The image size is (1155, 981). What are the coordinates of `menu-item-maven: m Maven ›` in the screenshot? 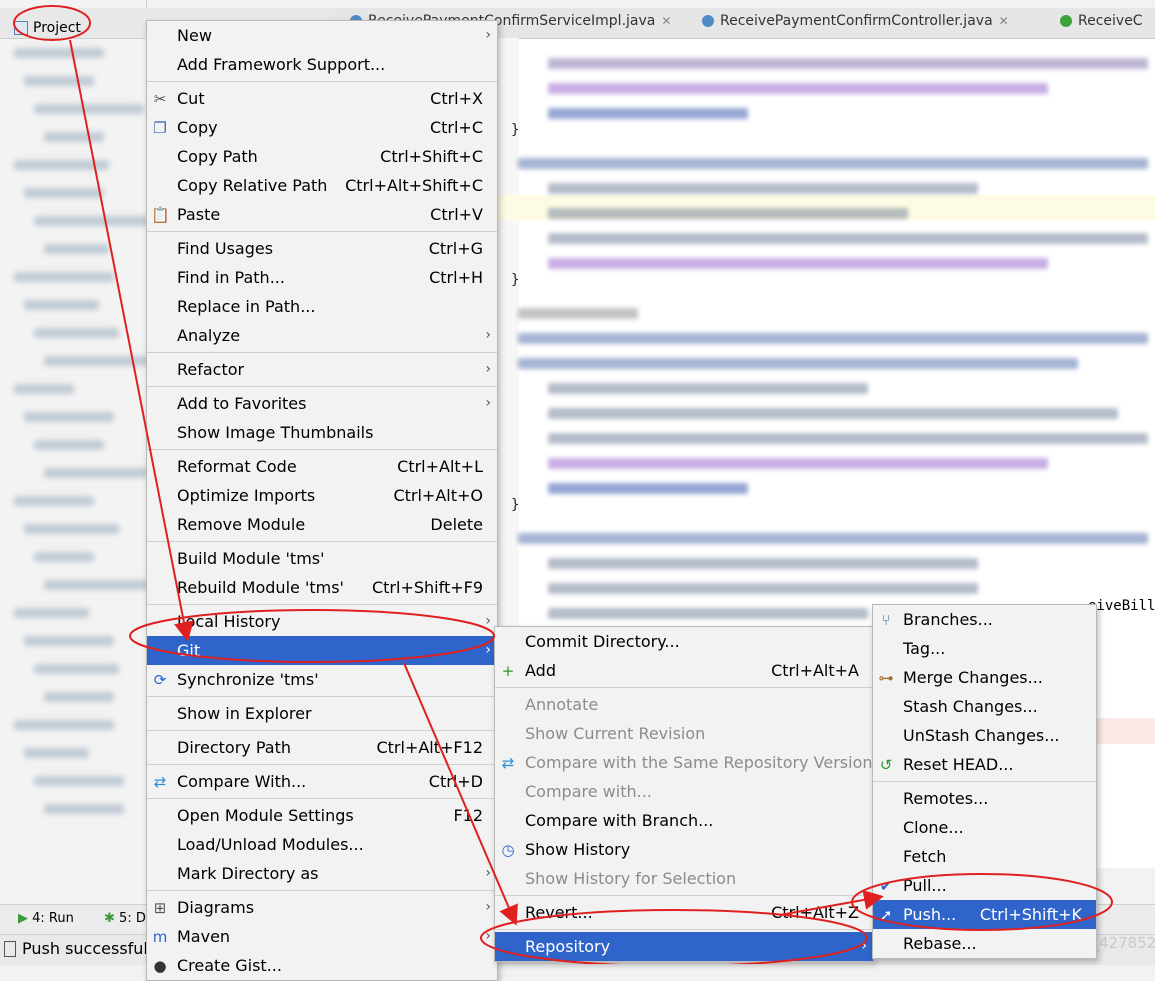 It's located at (322, 936).